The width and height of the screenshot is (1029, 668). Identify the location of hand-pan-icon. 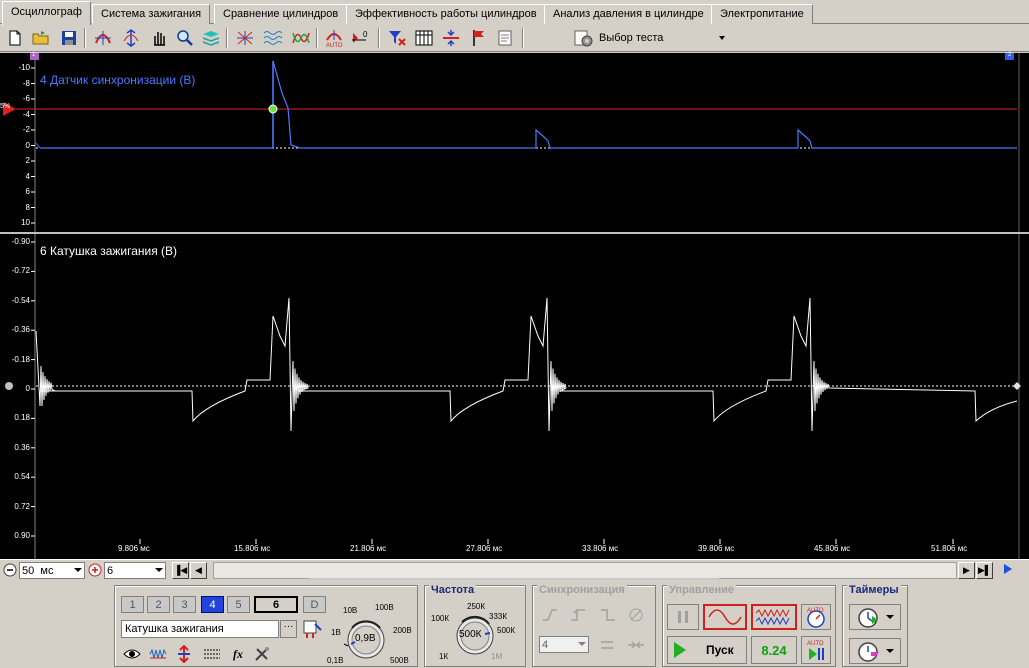
(159, 38).